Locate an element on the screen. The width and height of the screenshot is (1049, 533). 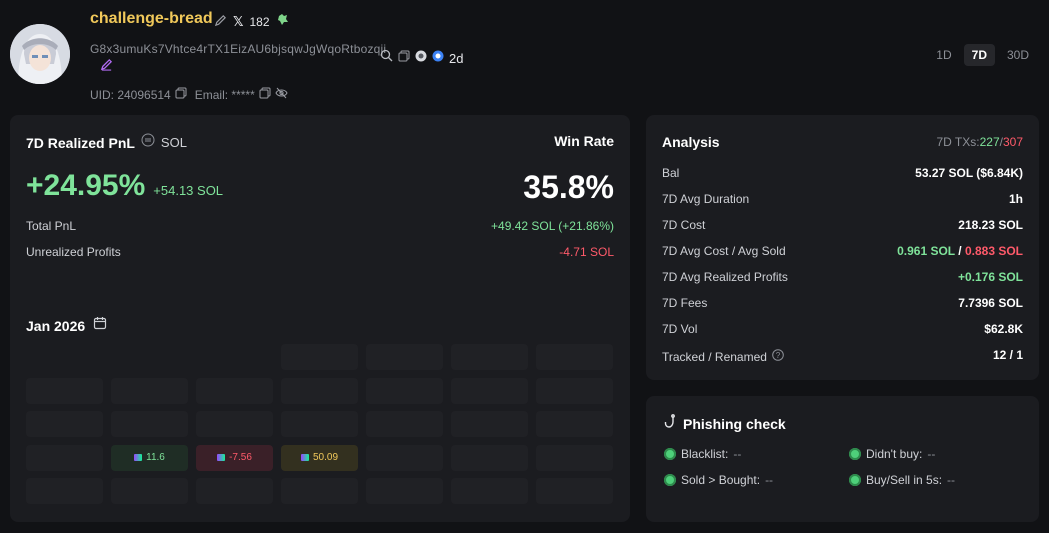
pnl-title: 7D Realized PnL is located at coordinates (80, 142).